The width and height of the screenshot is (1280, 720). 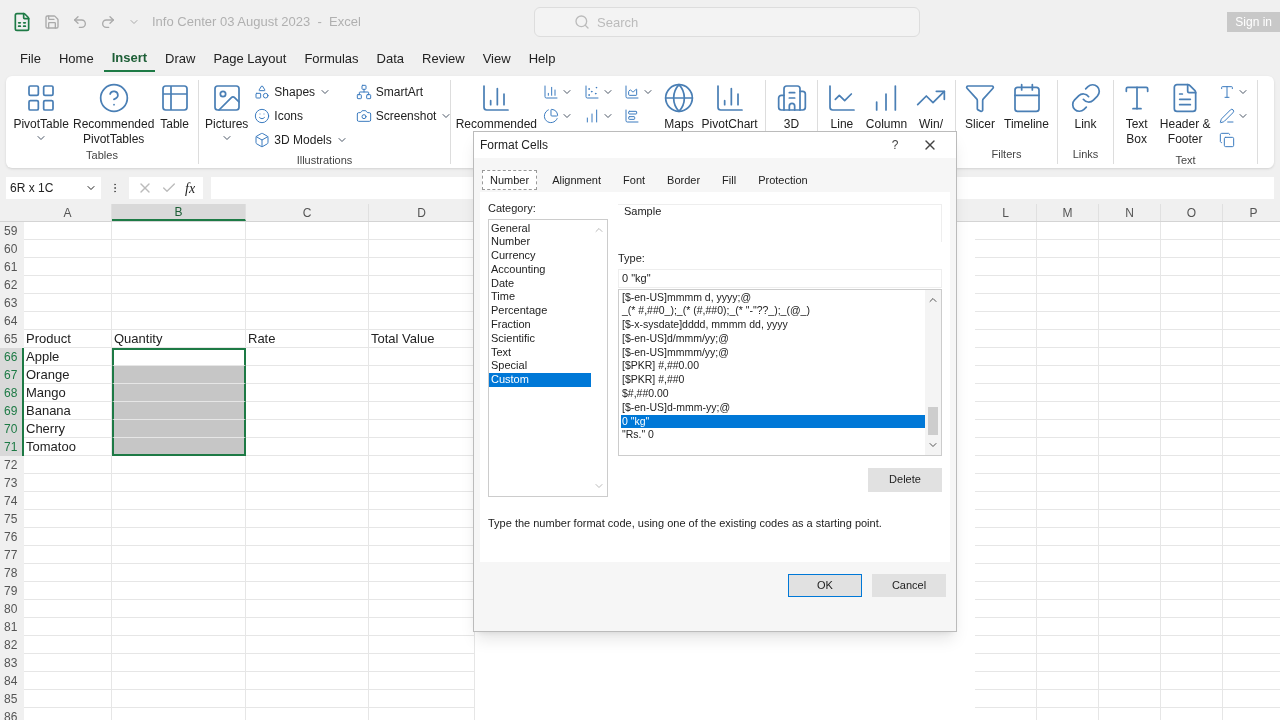 I want to click on group-label: Links, so click(x=1085, y=154).